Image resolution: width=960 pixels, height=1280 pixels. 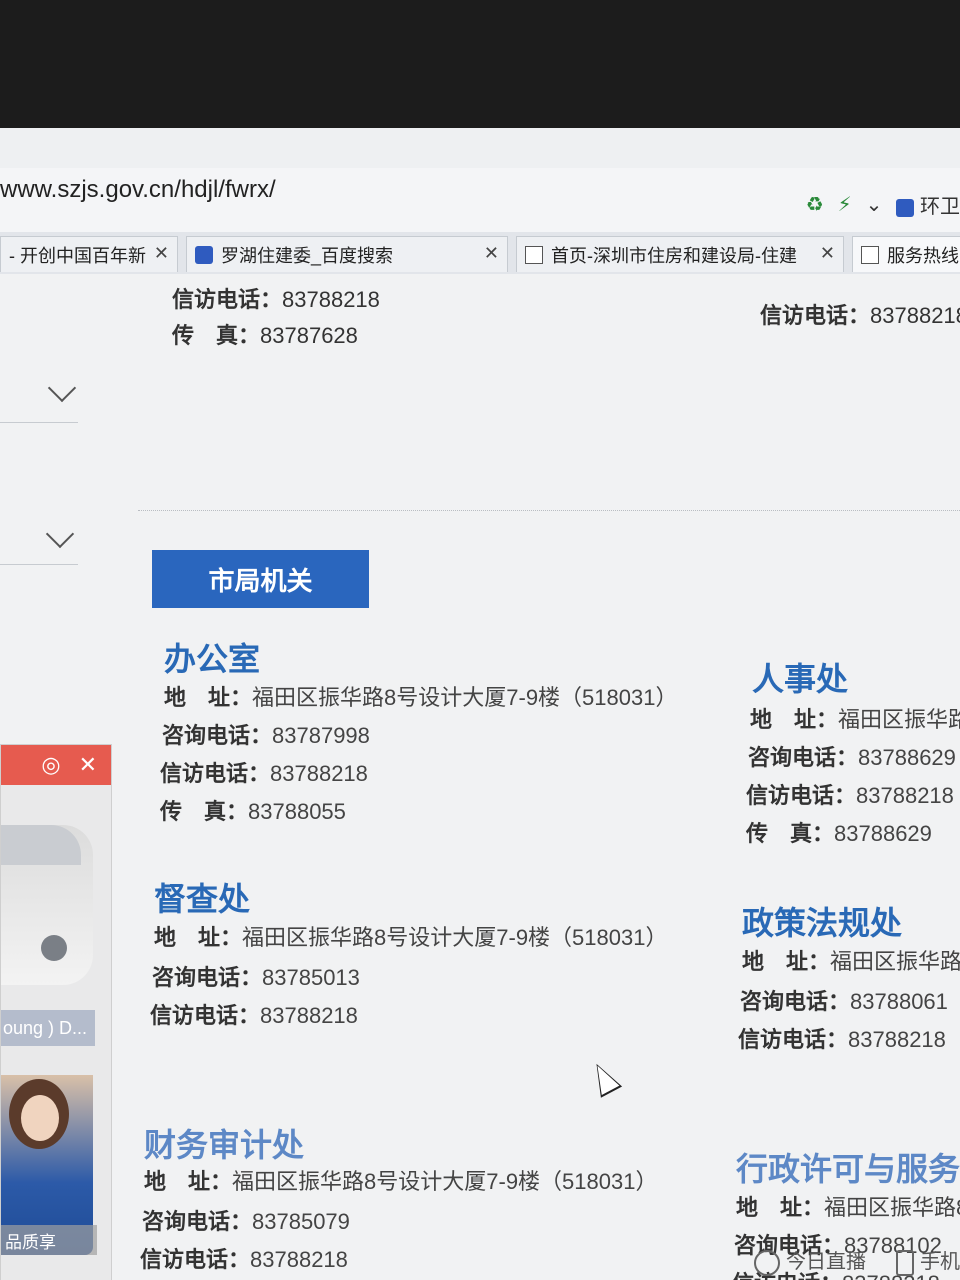 I want to click on fax-value: 83787628, so click(x=309, y=335).